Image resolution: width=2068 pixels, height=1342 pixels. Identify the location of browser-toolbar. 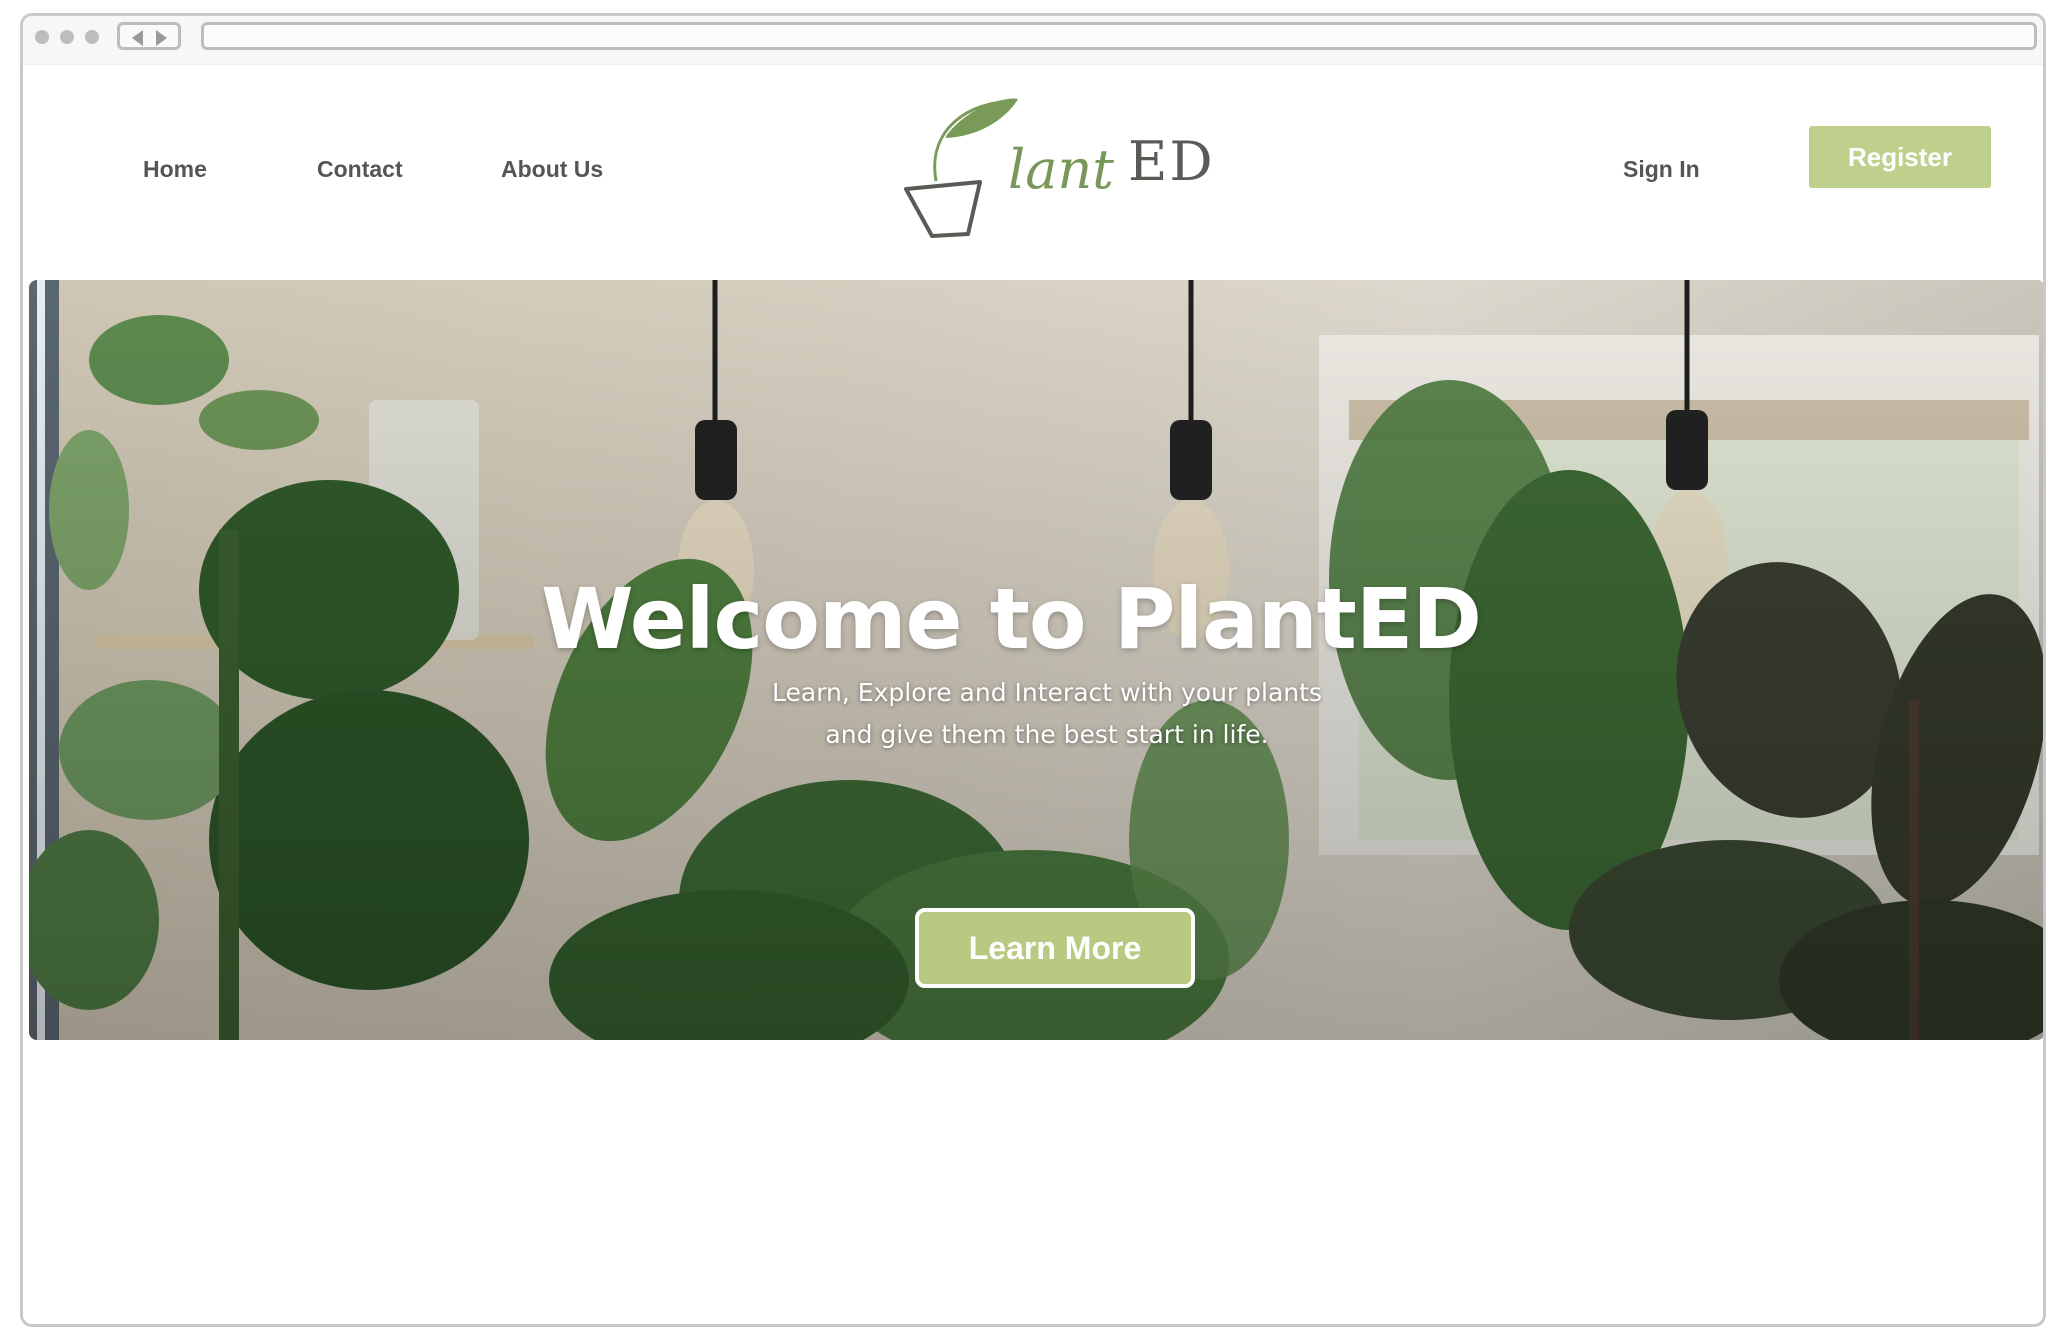
(1033, 40).